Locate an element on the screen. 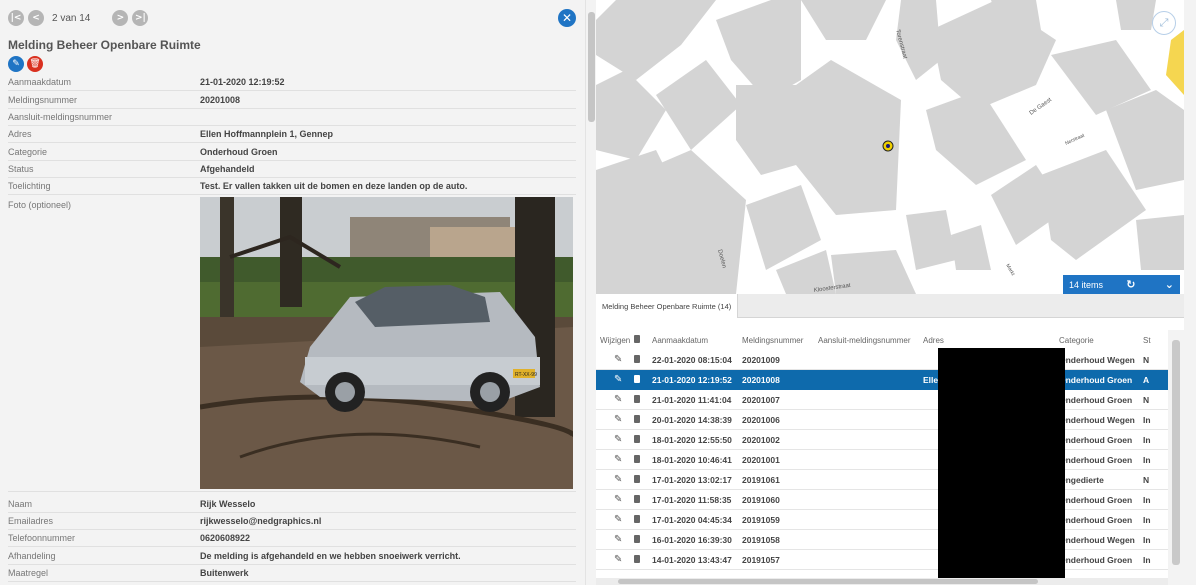  field-label: Maatregel is located at coordinates (28, 573).